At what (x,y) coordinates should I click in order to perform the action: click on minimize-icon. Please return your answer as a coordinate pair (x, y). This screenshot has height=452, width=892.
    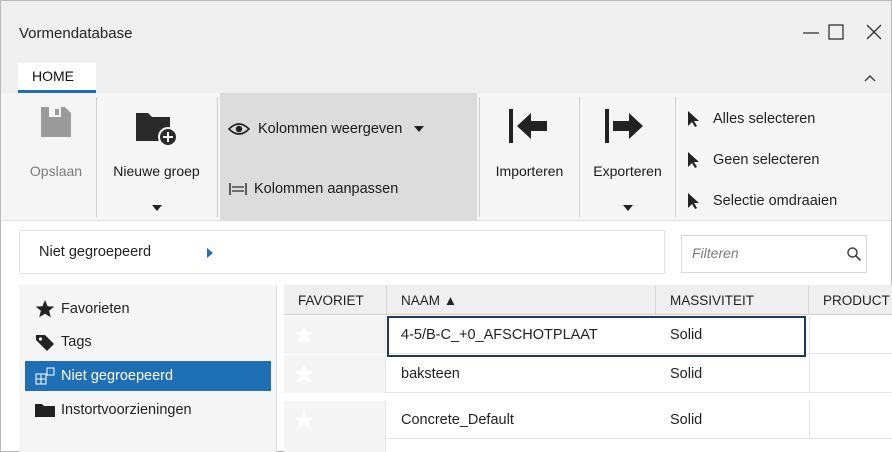
    Looking at the image, I should click on (811, 33).